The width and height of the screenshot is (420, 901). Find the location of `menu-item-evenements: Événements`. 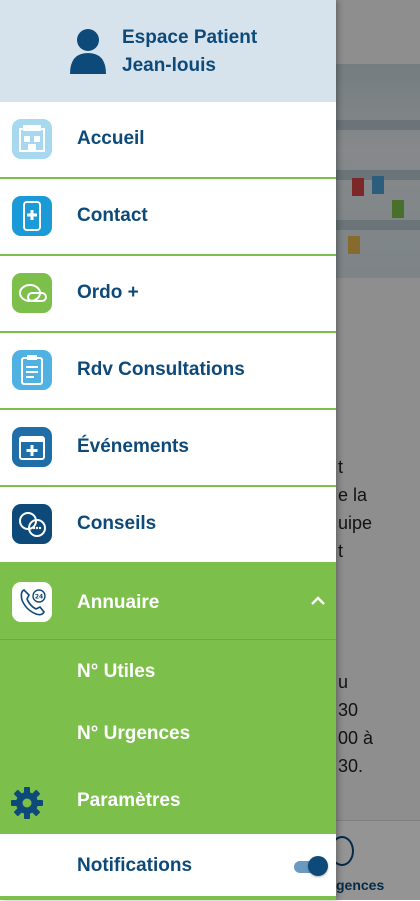

menu-item-evenements: Événements is located at coordinates (168, 448).